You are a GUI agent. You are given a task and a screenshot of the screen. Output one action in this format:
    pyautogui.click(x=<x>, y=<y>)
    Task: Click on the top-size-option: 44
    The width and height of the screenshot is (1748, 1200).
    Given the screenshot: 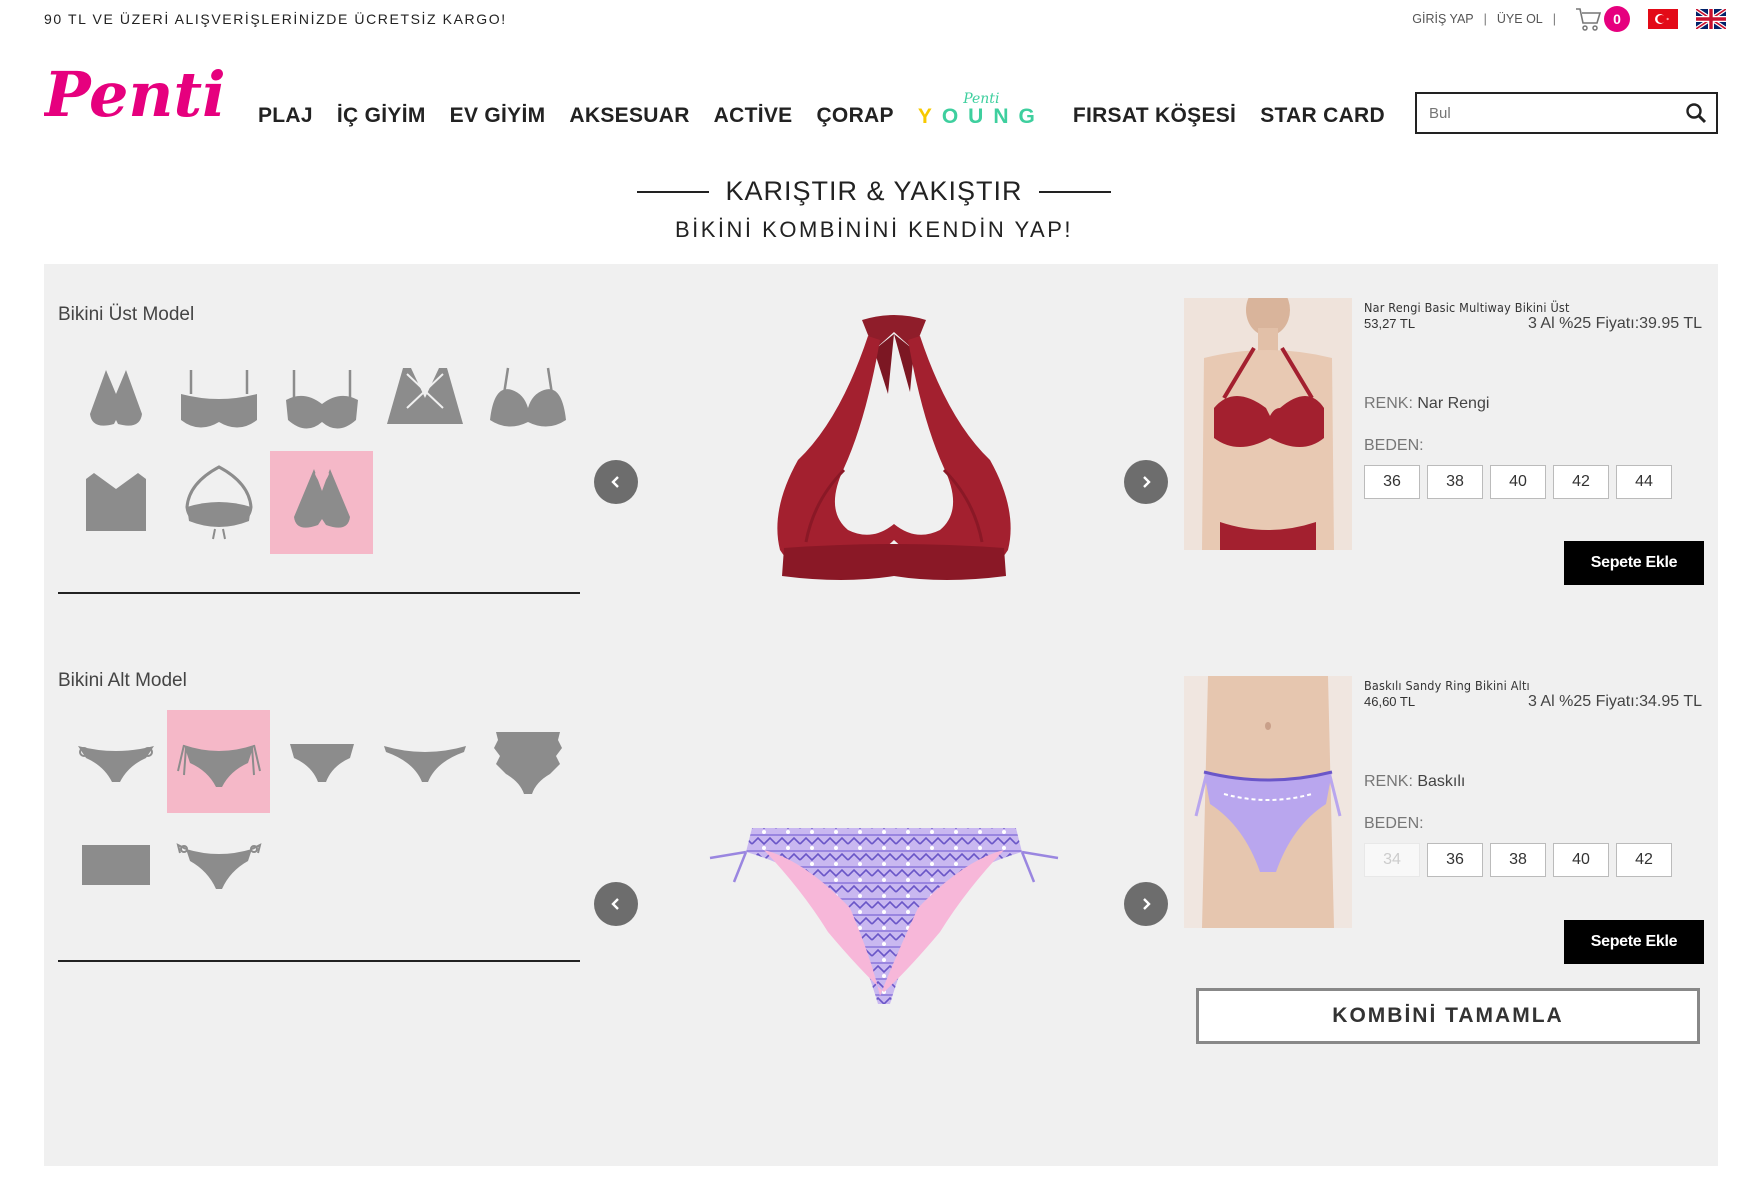 What is the action you would take?
    pyautogui.click(x=1644, y=482)
    